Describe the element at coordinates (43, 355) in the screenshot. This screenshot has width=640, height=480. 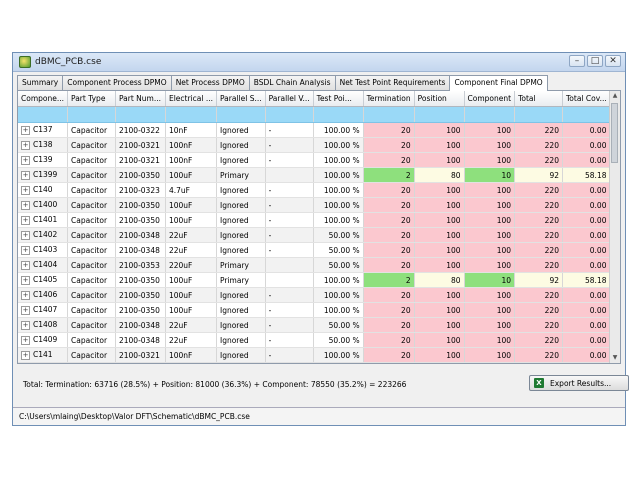
I see `cell-ref: + C141` at that location.